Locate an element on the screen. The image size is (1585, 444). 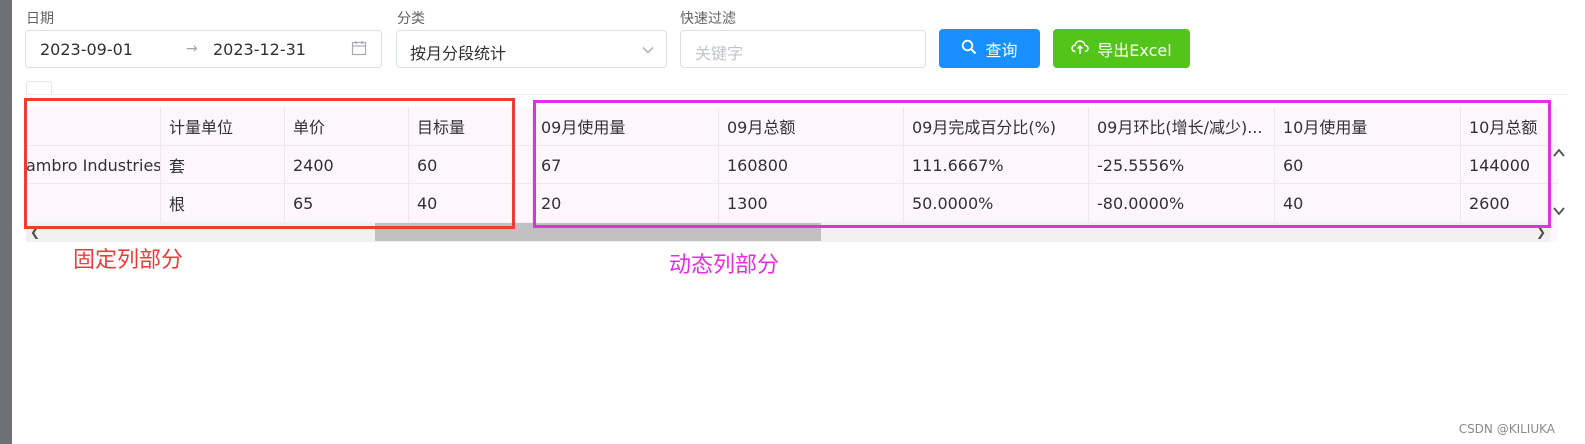
keyword-placeholder: 关键字 is located at coordinates (719, 53).